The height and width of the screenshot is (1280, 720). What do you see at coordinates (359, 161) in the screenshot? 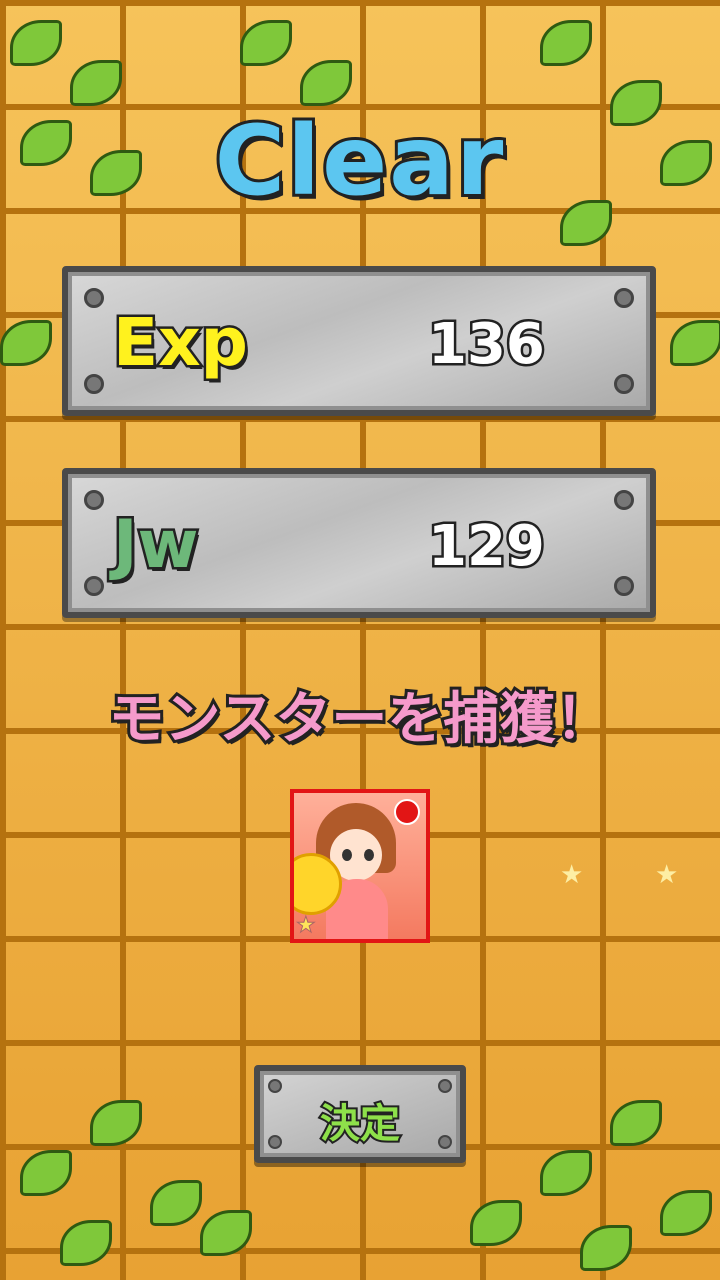
I see `clear-title: Clear` at bounding box center [359, 161].